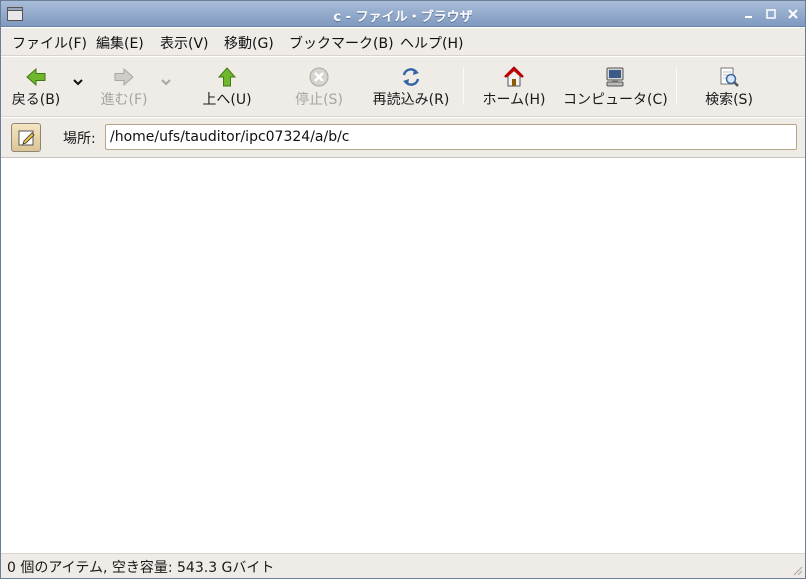 This screenshot has width=806, height=579. I want to click on stop-label: 停止(S), so click(319, 100).